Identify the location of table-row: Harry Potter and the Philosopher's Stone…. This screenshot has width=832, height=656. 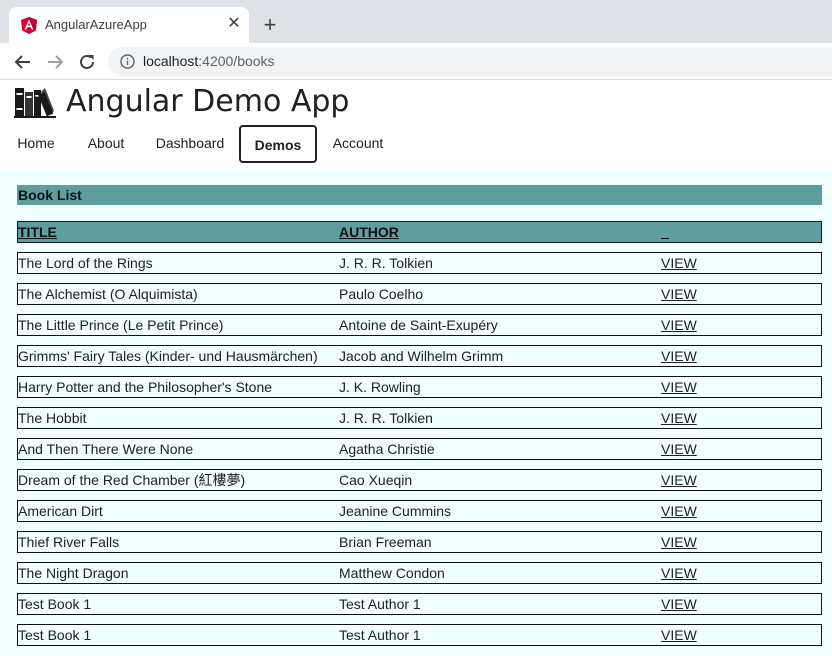
(419, 387).